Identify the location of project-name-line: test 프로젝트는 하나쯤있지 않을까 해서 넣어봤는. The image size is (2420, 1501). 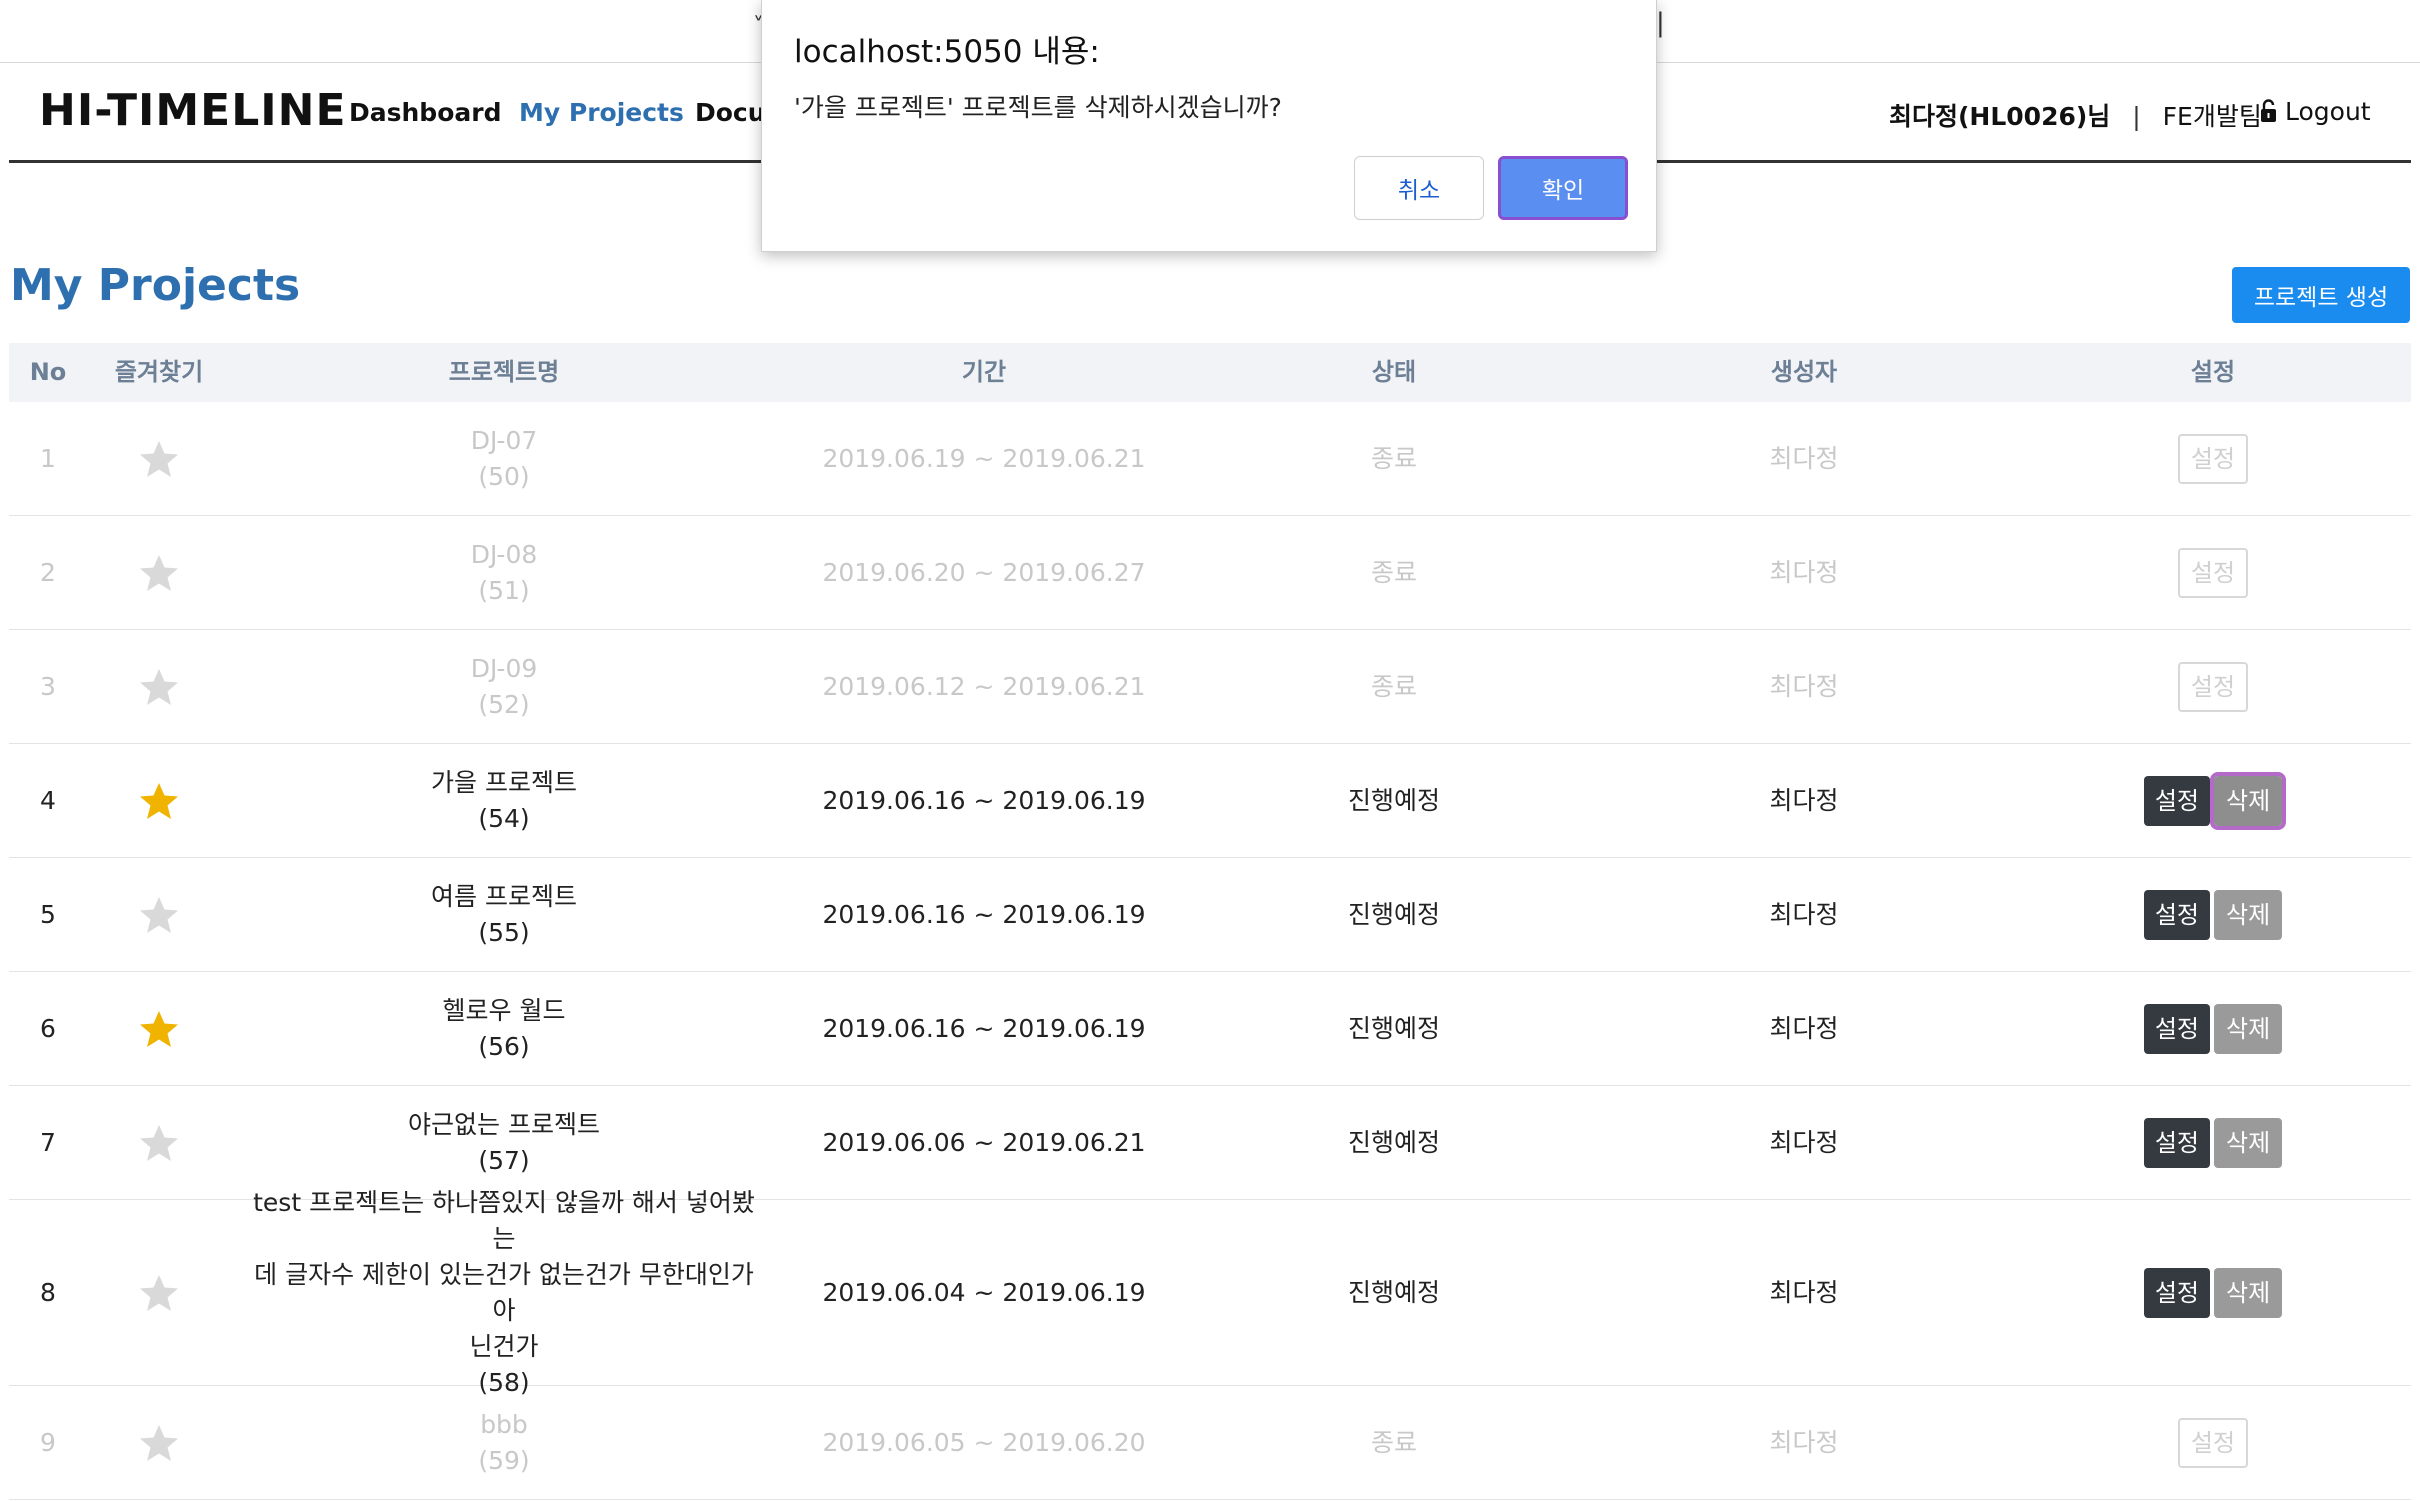
(504, 1220).